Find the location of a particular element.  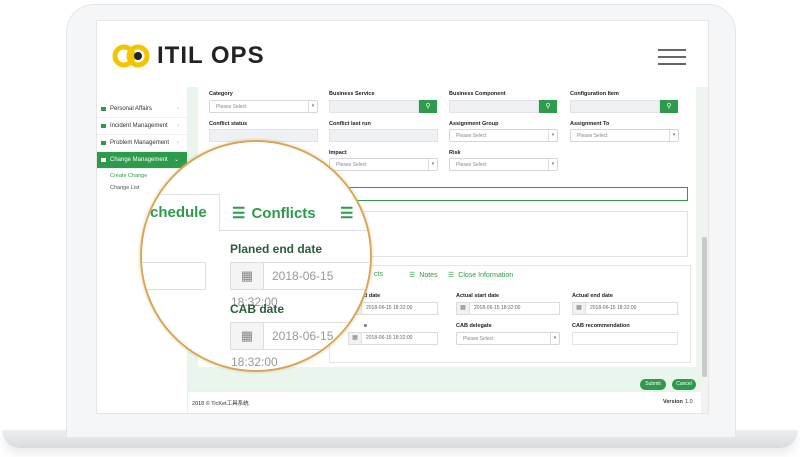

tab-label: Conflicts is located at coordinates (283, 213).